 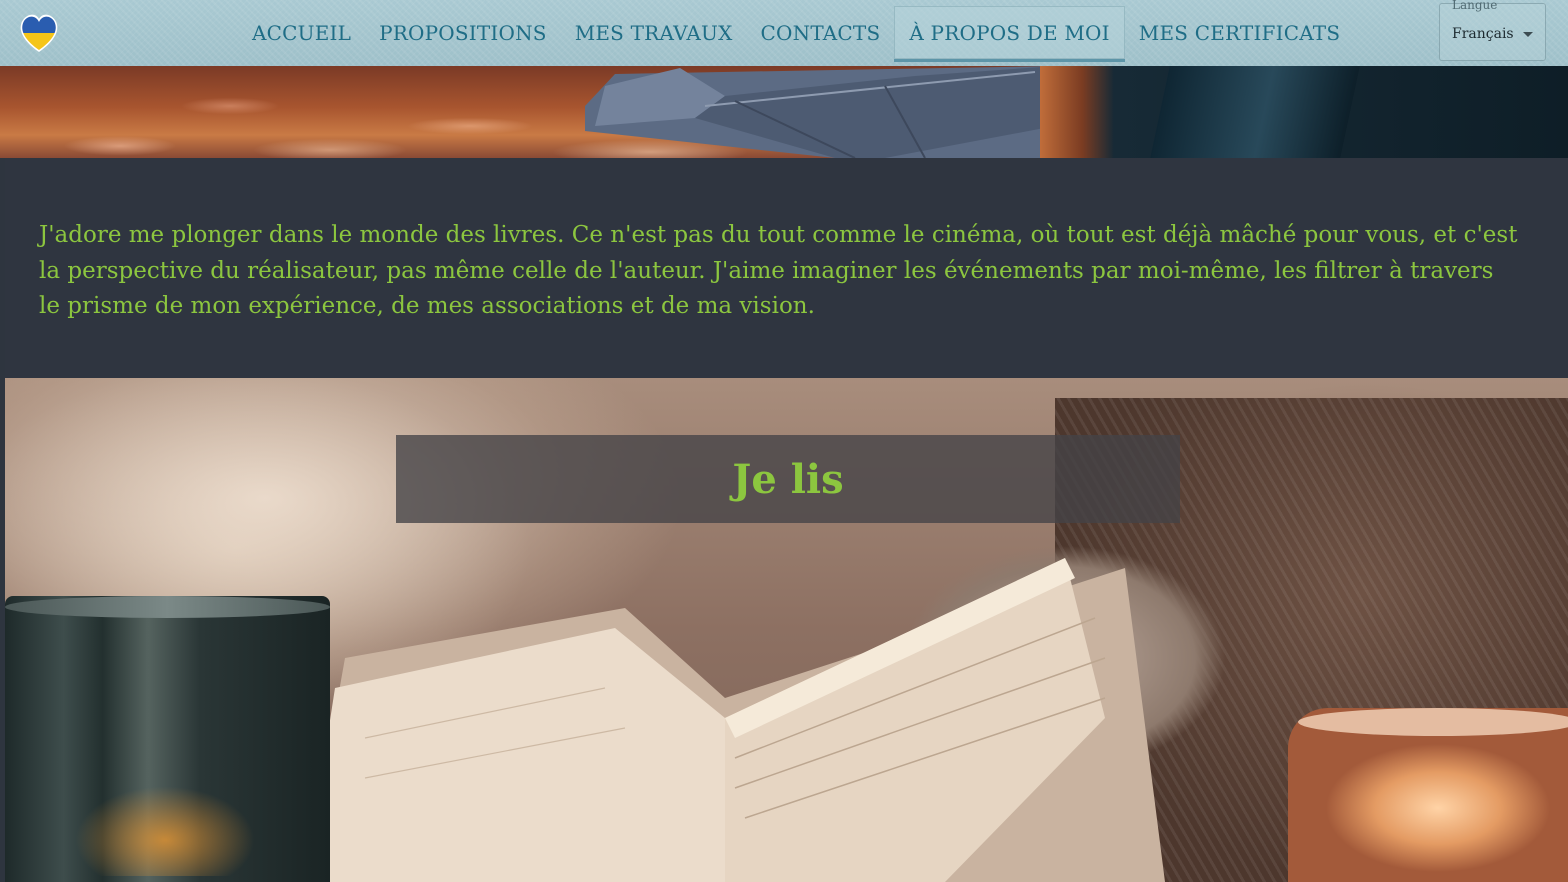 I want to click on dropdown-arrow-icon, so click(x=1528, y=34).